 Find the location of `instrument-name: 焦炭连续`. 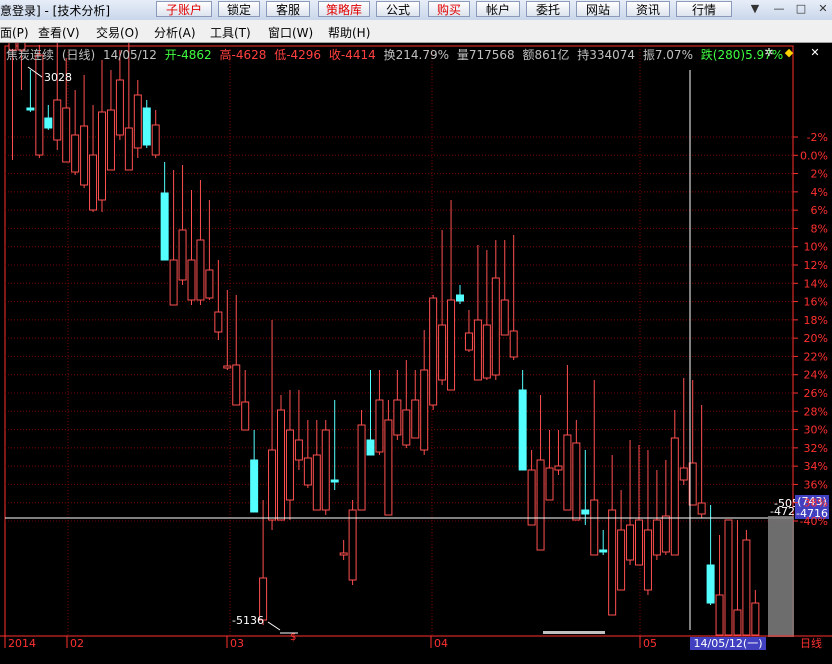

instrument-name: 焦炭连续 is located at coordinates (30, 55).